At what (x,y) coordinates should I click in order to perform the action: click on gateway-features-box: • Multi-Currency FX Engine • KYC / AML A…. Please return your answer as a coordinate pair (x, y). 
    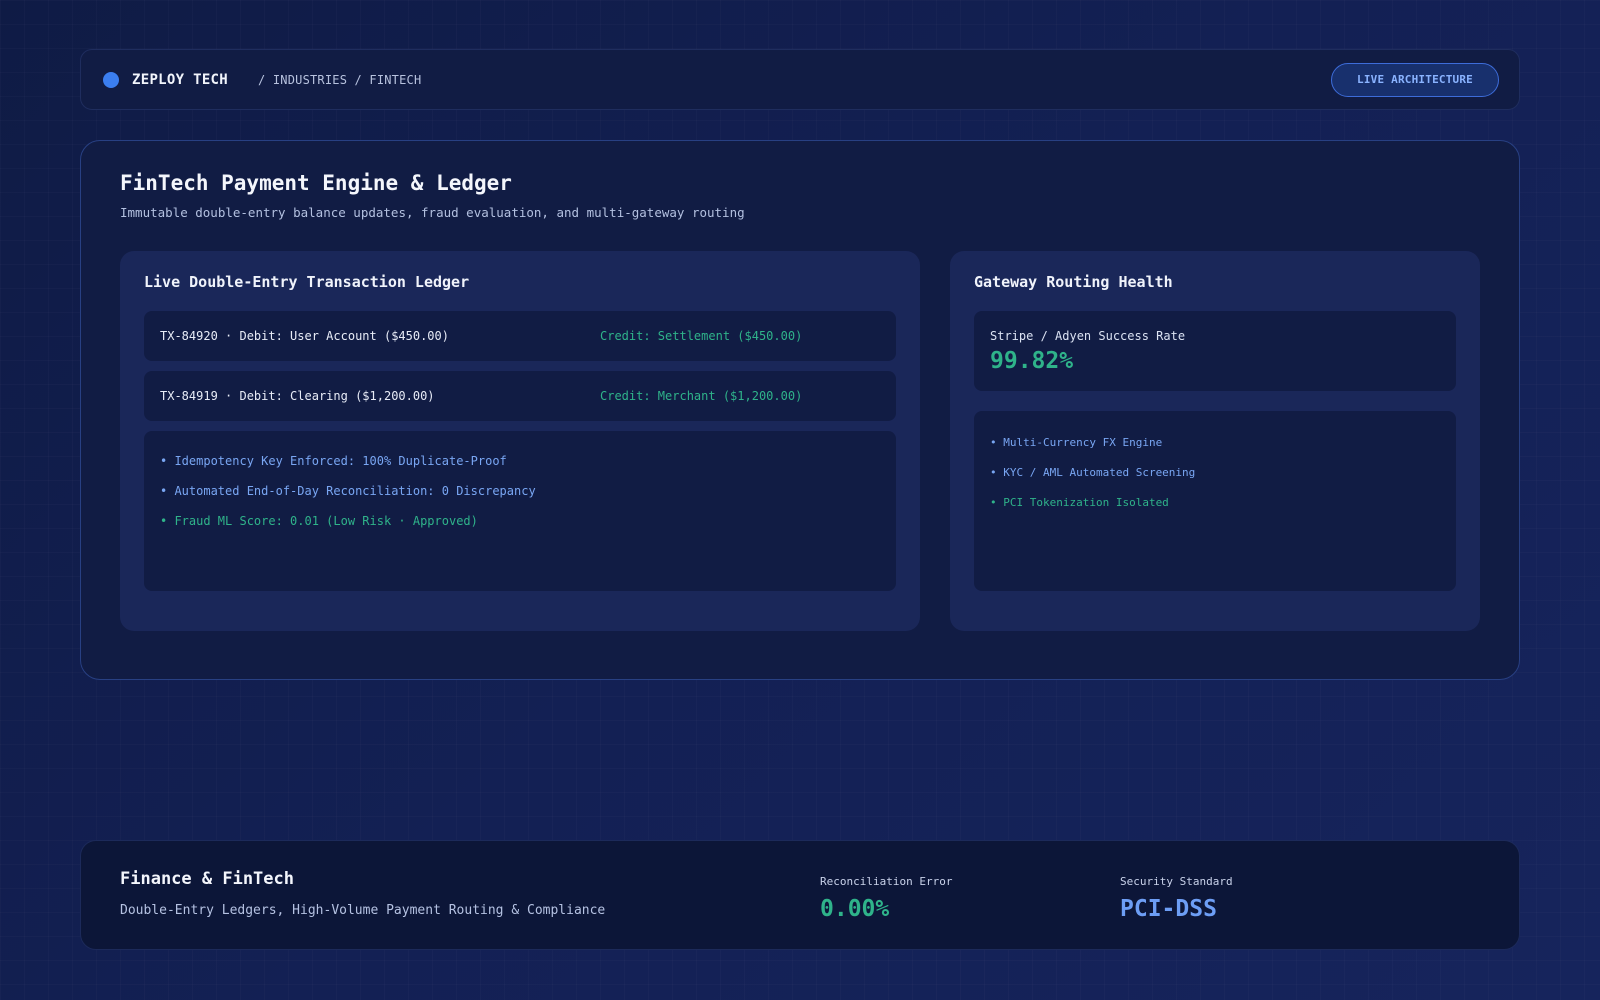
    Looking at the image, I should click on (1215, 501).